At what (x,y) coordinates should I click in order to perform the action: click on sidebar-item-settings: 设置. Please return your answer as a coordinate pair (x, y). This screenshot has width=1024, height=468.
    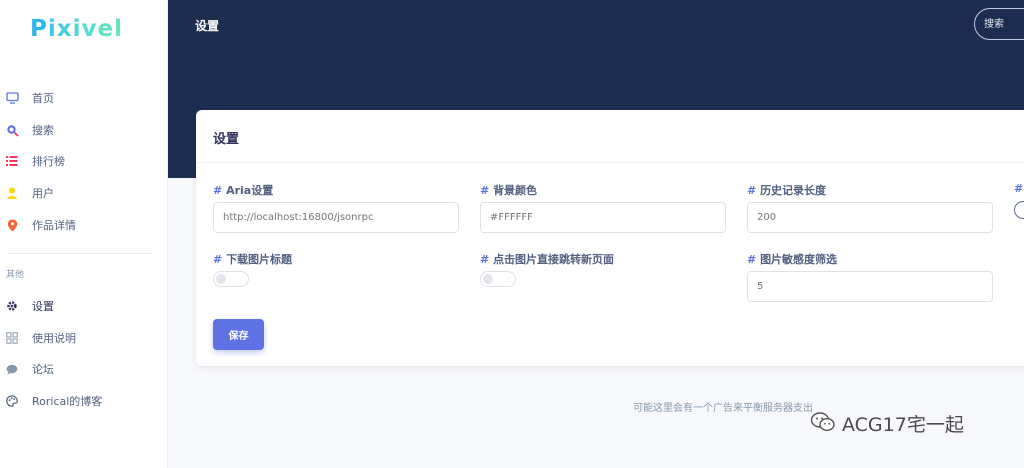
    Looking at the image, I should click on (84, 306).